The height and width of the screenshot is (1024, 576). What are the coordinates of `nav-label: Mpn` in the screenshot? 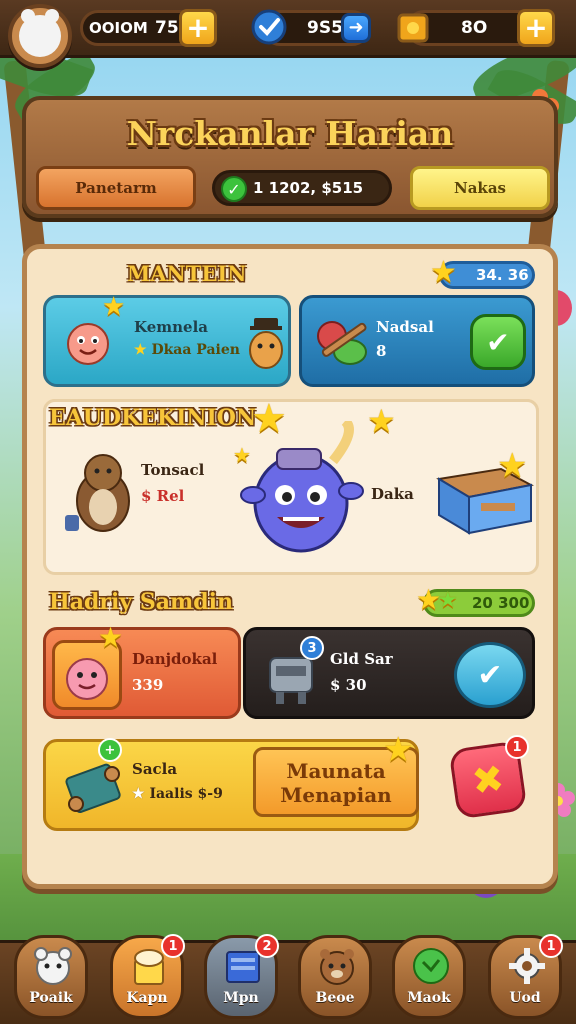 It's located at (241, 998).